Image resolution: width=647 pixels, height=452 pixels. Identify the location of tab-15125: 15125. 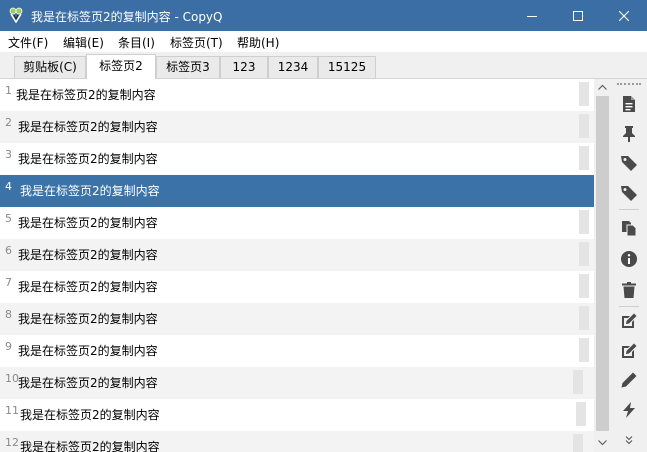
(347, 67).